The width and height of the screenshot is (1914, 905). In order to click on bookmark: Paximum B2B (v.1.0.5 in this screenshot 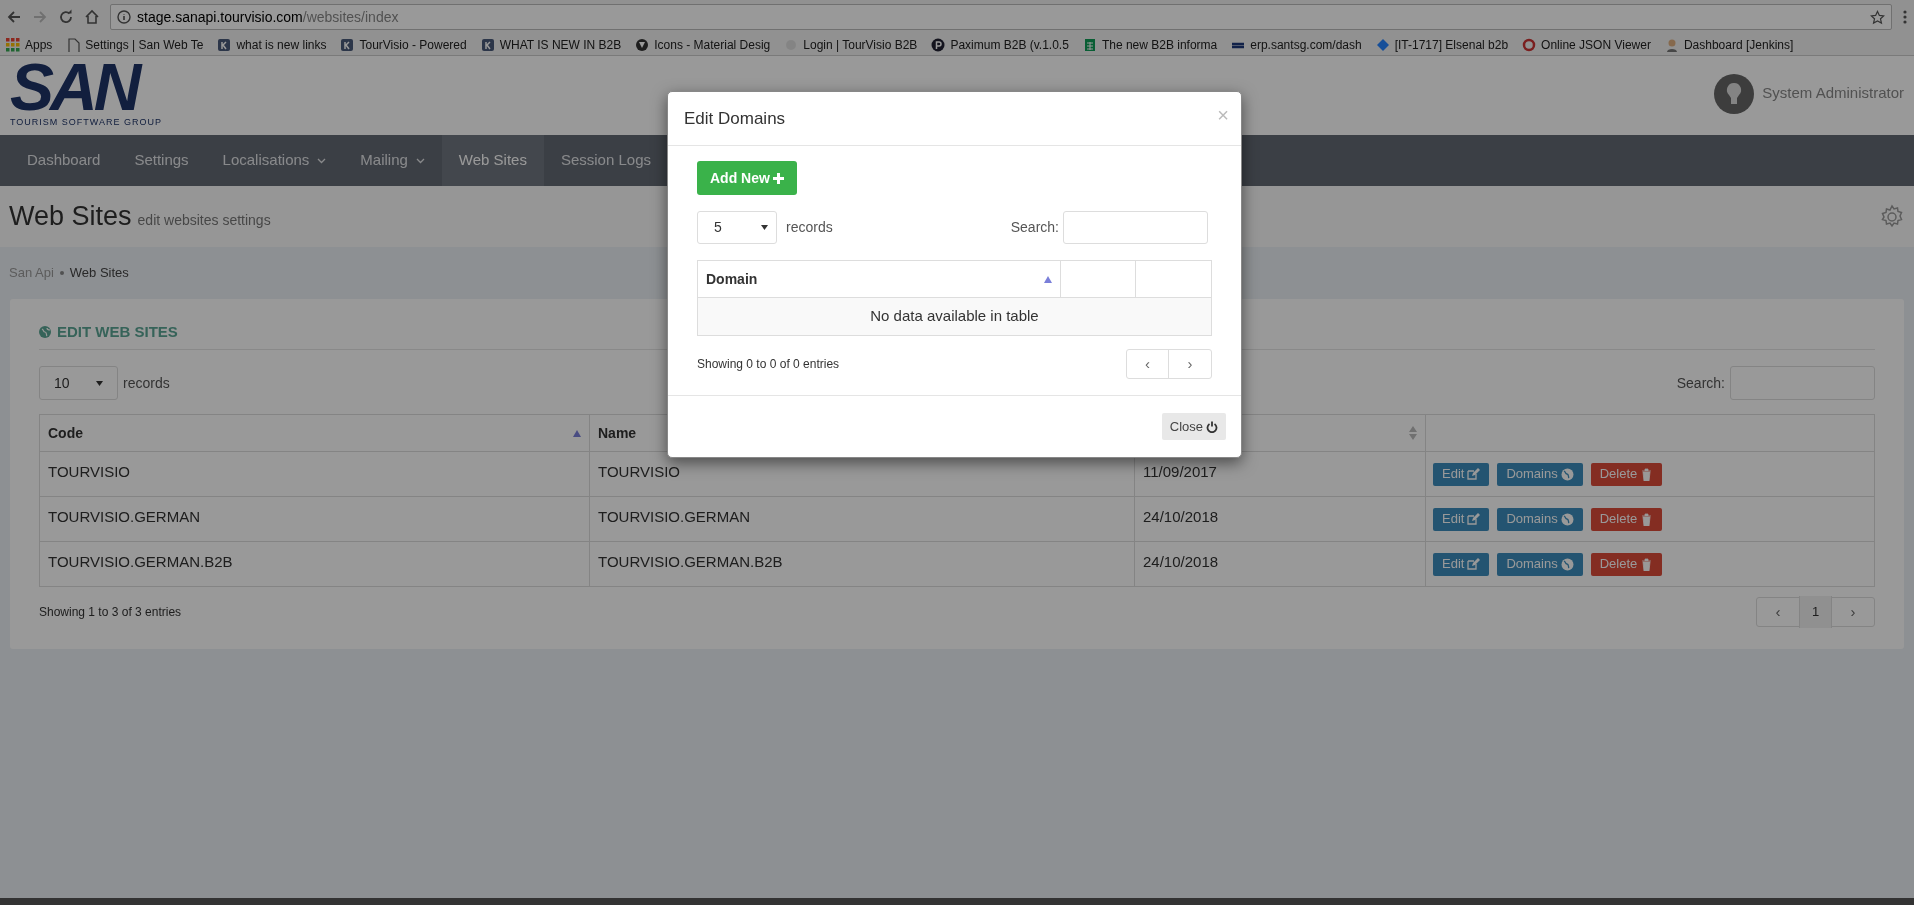, I will do `click(1000, 44)`.